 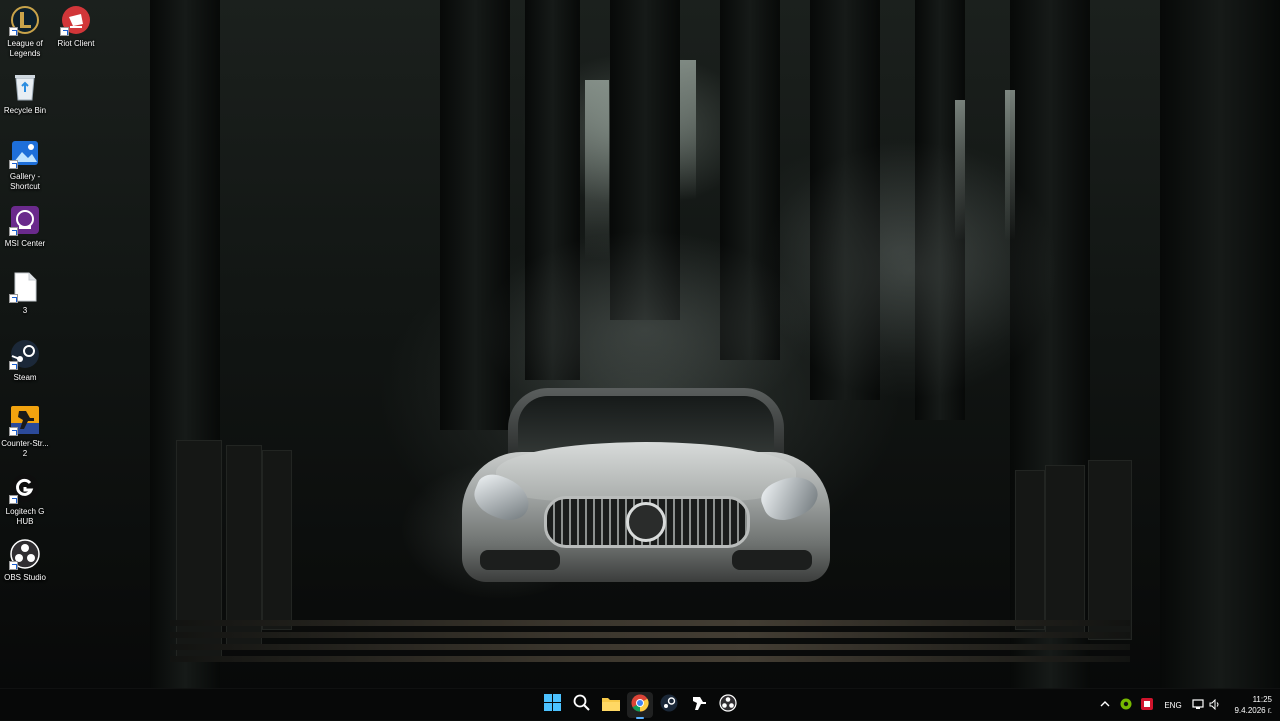 I want to click on desktop-icon-label: Gallery - Shortcut, so click(x=25, y=181).